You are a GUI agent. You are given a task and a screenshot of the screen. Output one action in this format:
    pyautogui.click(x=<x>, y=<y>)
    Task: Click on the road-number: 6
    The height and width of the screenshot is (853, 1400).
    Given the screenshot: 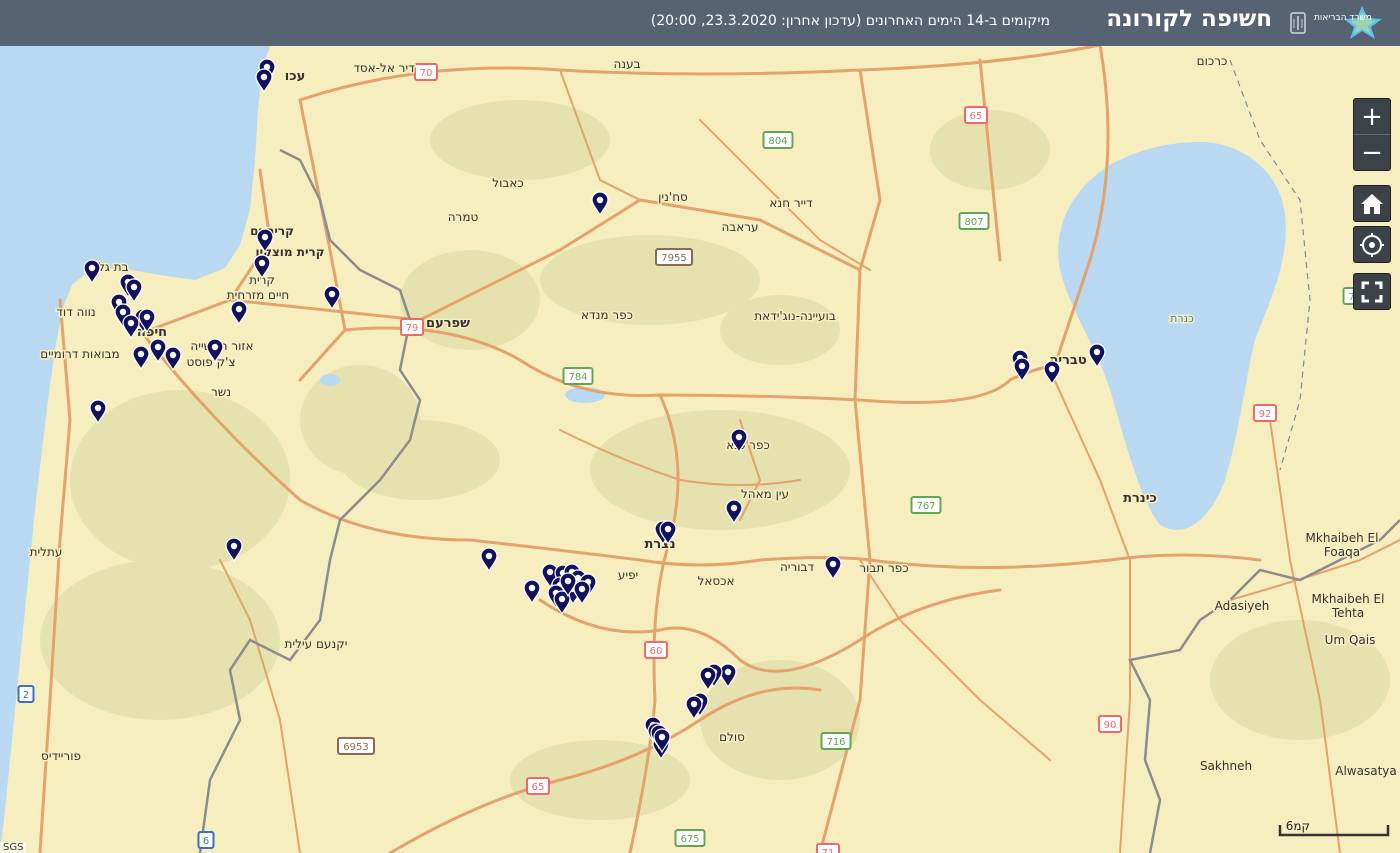 What is the action you would take?
    pyautogui.click(x=206, y=841)
    